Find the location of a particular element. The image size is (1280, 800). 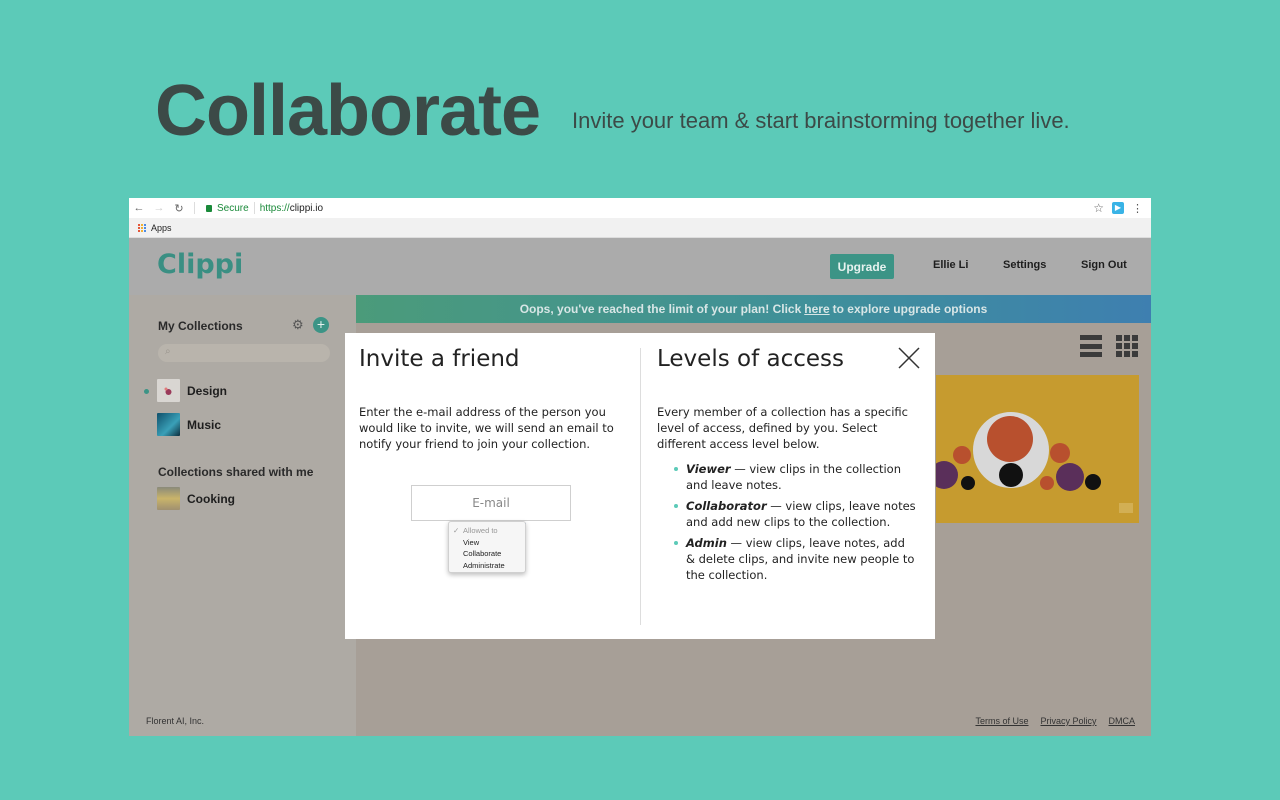

reload-icon: ↻ is located at coordinates (179, 208).